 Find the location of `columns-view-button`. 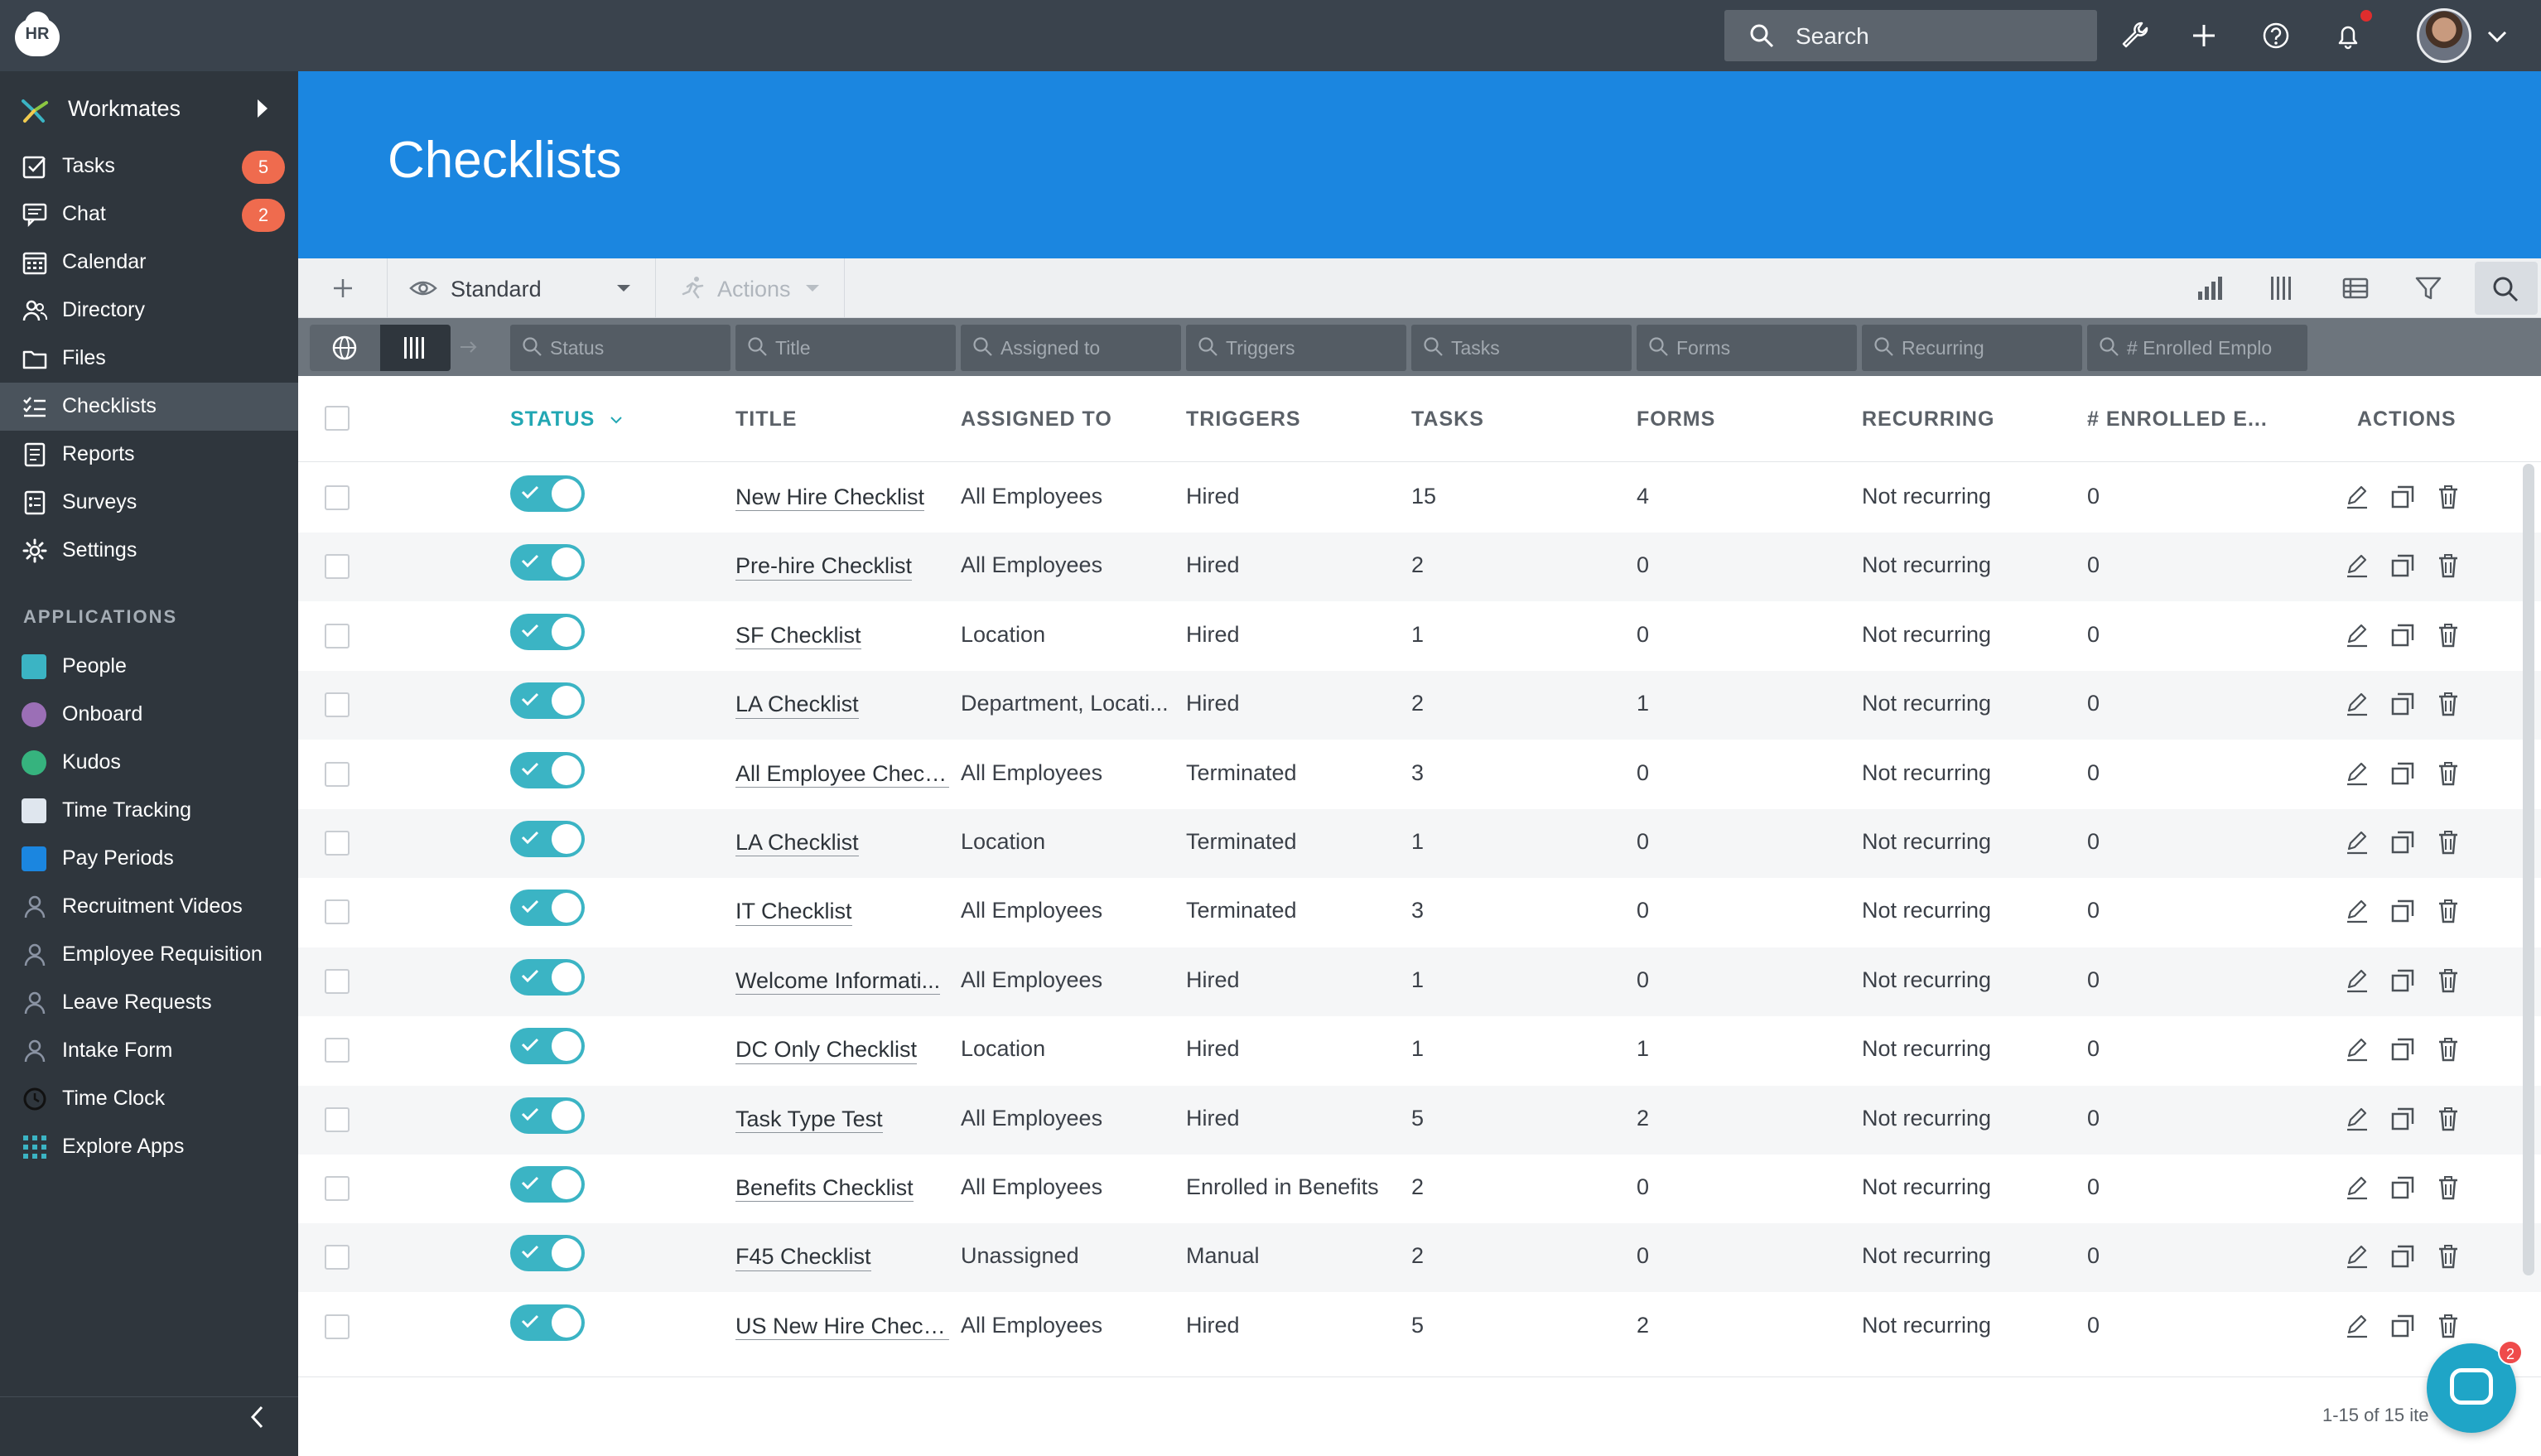

columns-view-button is located at coordinates (415, 348).